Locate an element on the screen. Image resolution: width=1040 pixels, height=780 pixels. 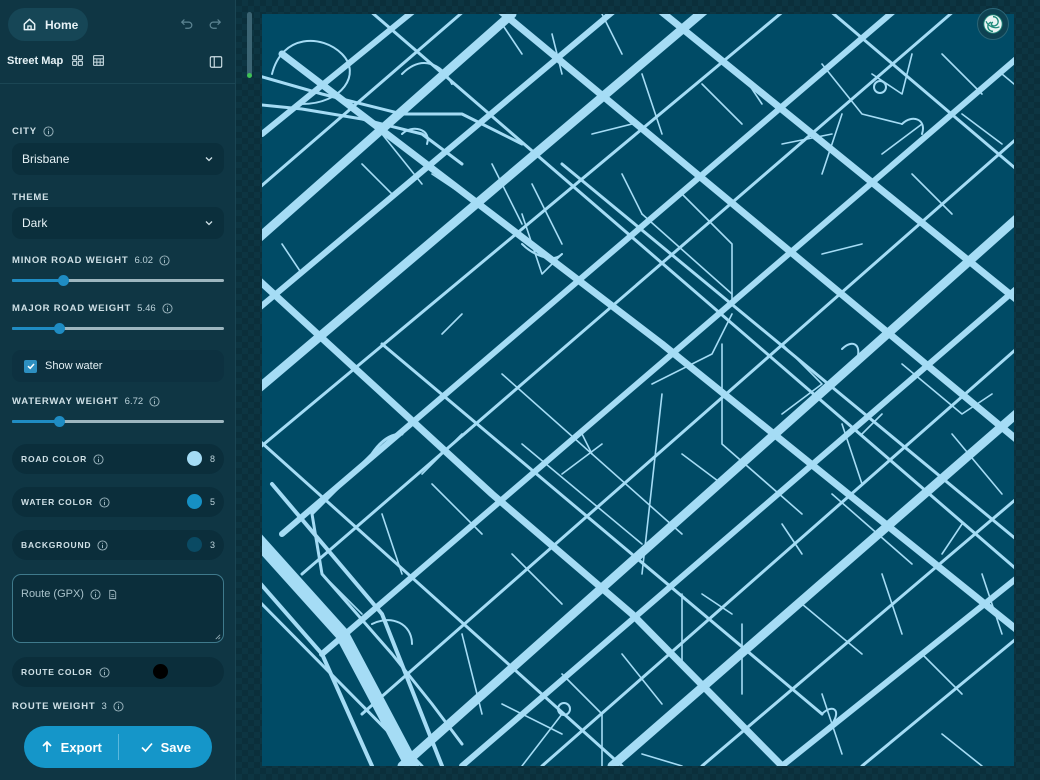
road-color-count: 8 is located at coordinates (212, 459).